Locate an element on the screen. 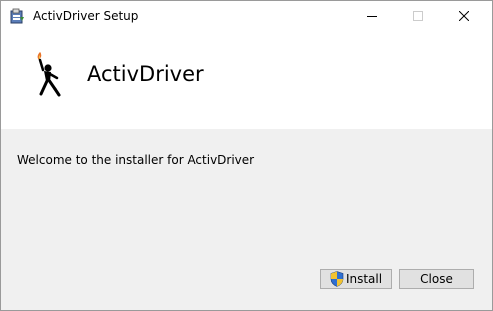 The image size is (493, 311). close-icon is located at coordinates (464, 16).